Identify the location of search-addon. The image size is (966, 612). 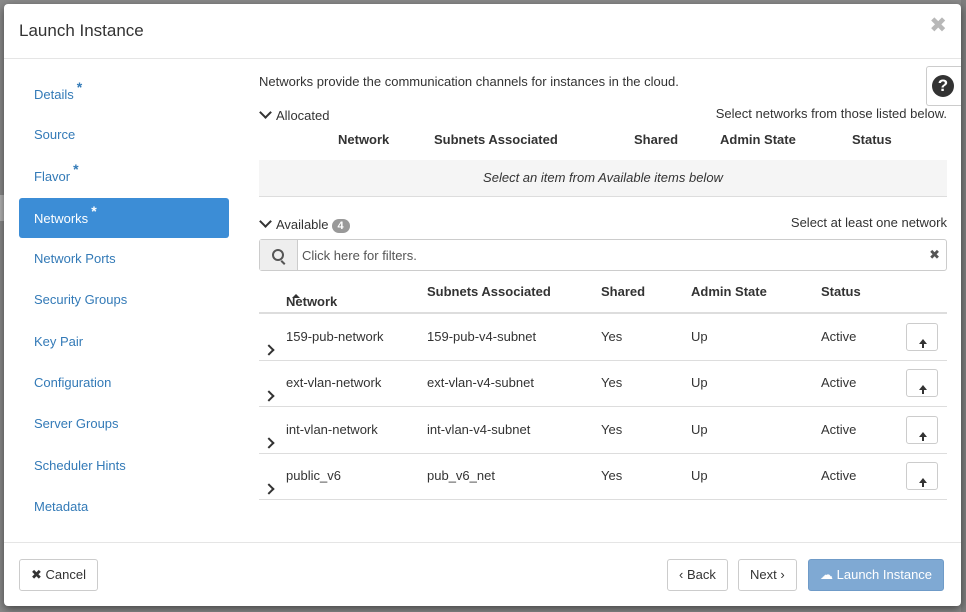
(279, 255).